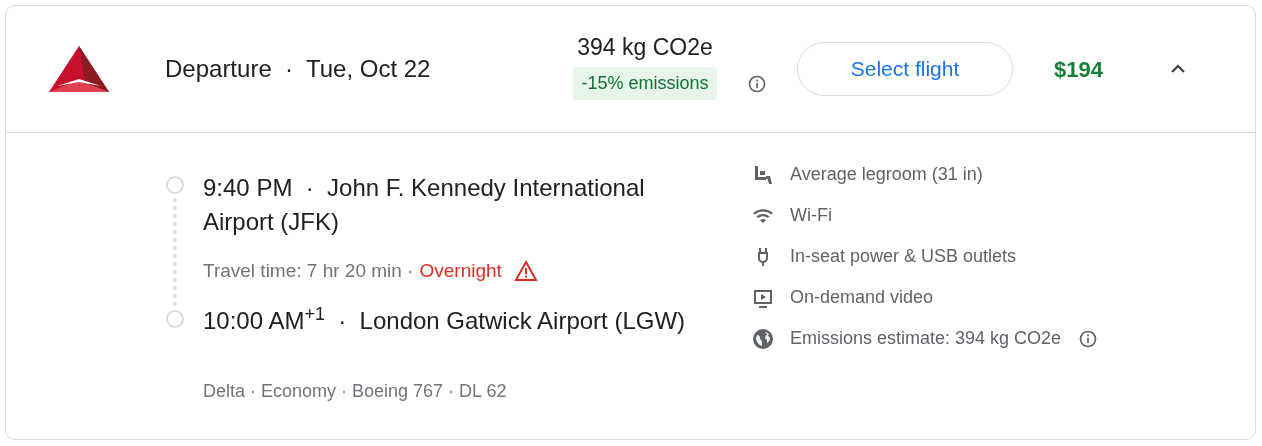 This screenshot has height=446, width=1262. What do you see at coordinates (763, 338) in the screenshot?
I see `globe-icon` at bounding box center [763, 338].